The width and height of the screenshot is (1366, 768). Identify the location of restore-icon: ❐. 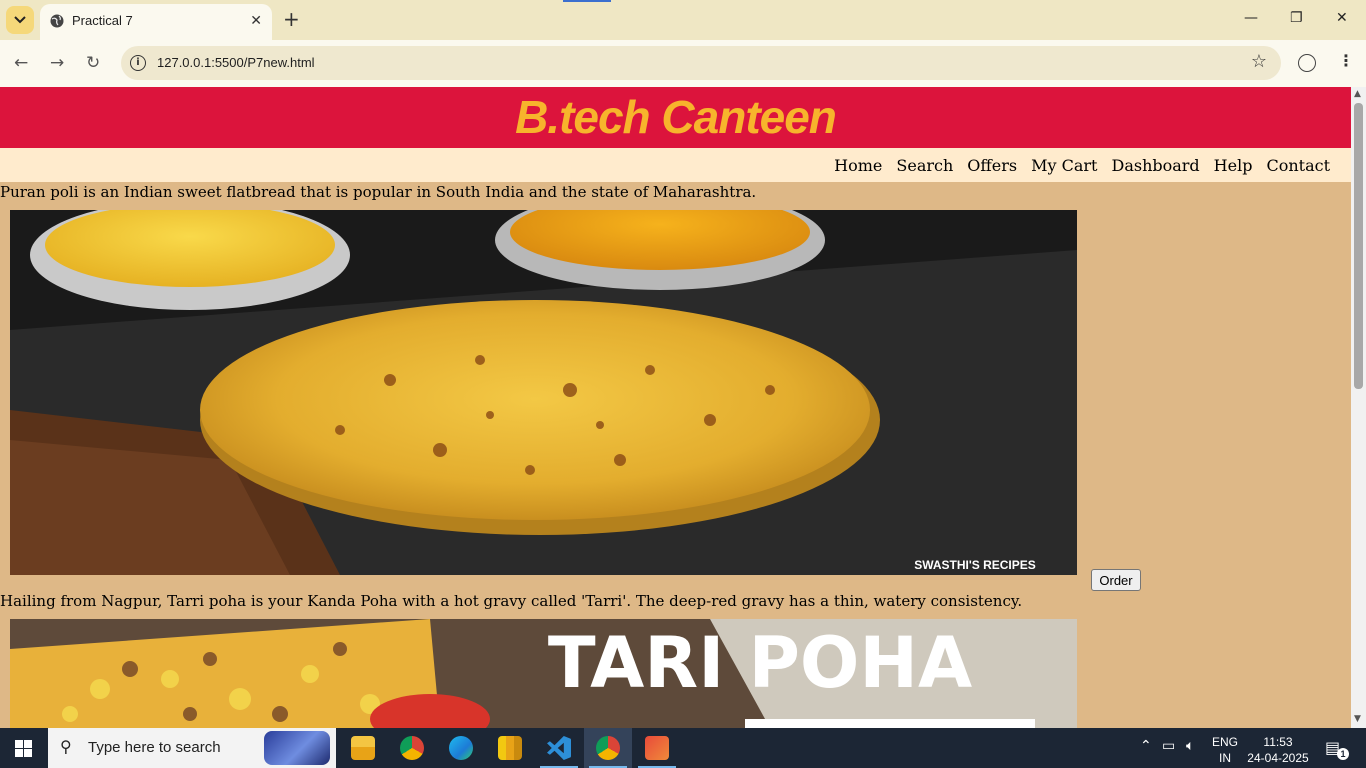
(1296, 18).